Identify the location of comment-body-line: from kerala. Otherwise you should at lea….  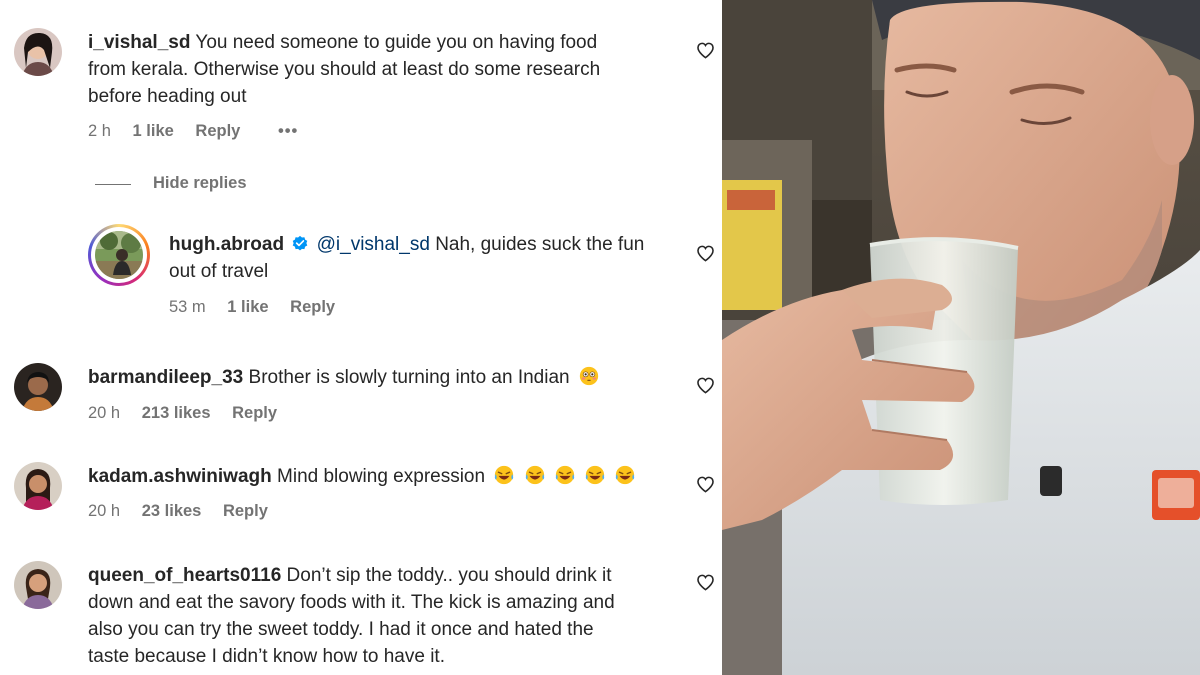
(344, 69).